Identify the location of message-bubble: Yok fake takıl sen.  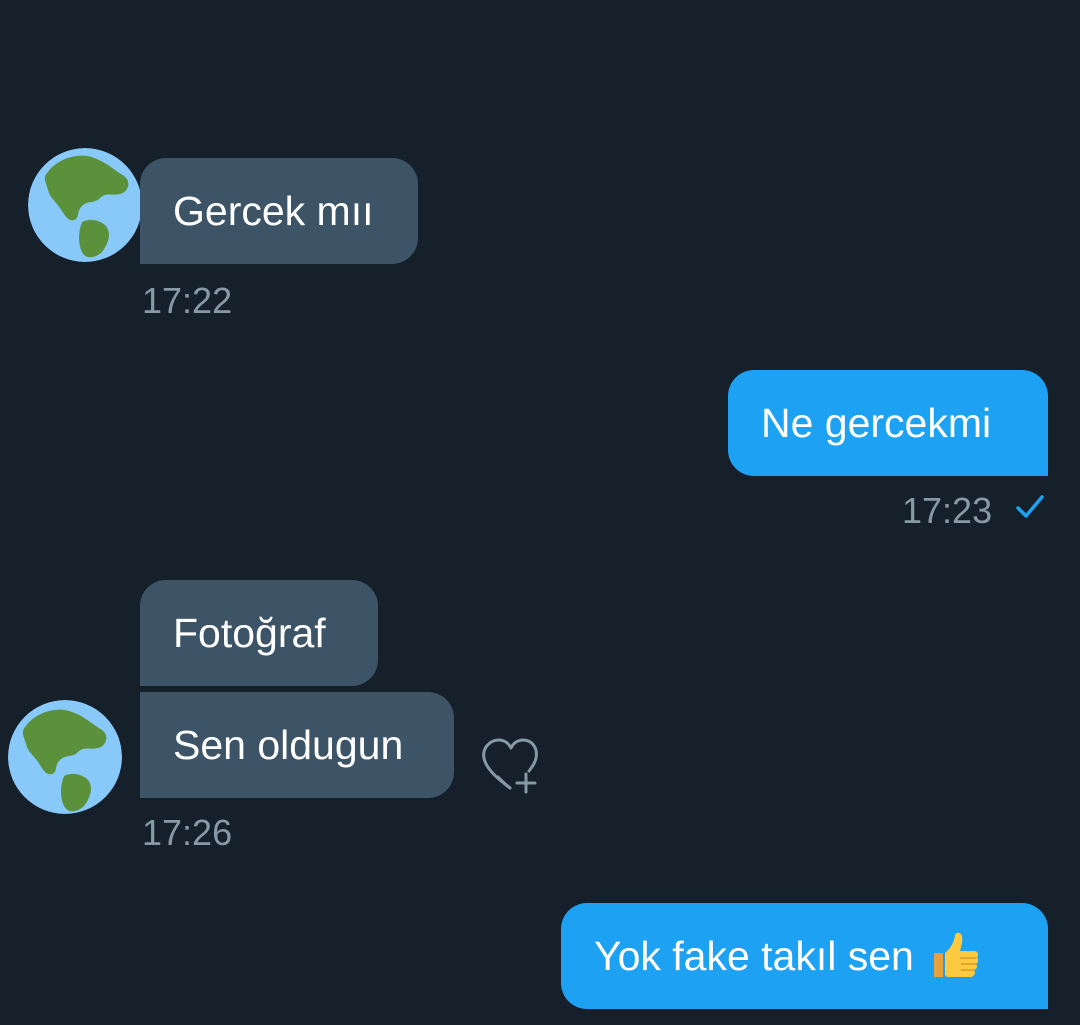
(804, 956).